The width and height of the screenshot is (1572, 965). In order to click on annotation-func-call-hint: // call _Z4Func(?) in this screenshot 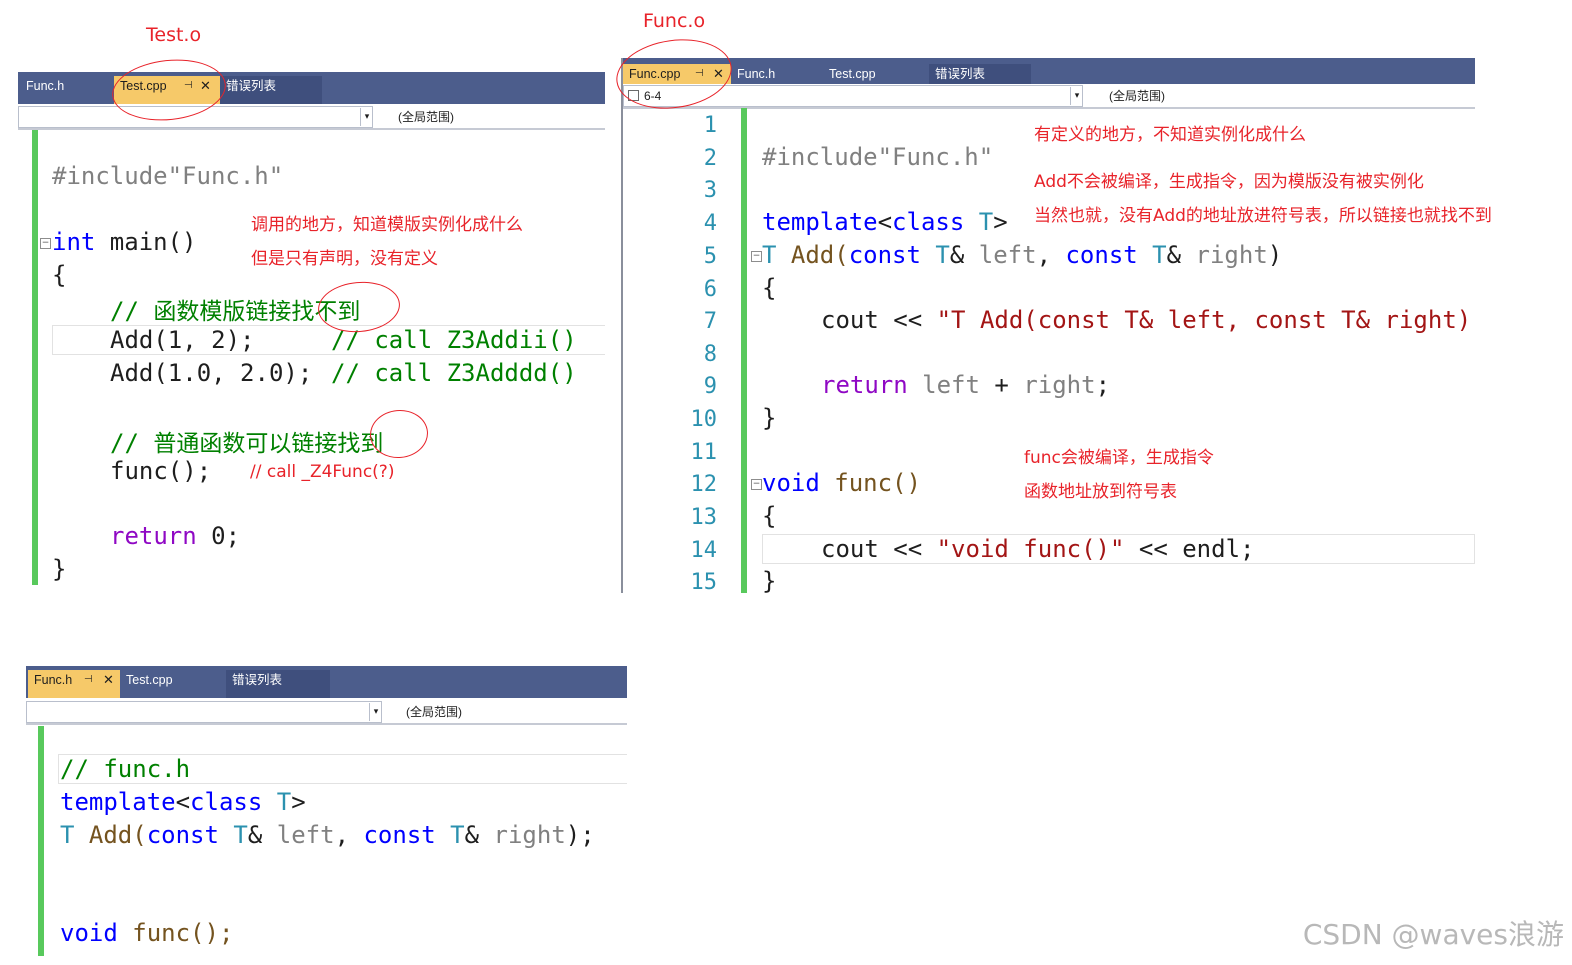, I will do `click(322, 472)`.